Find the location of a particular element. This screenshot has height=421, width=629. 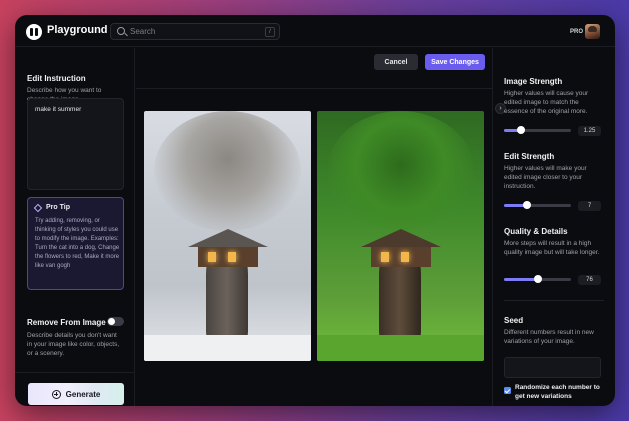

quality-details-title: Quality & Details is located at coordinates (536, 231).